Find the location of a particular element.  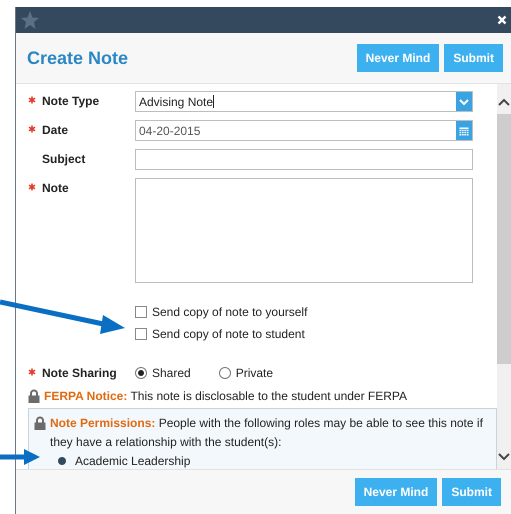

ferpa-notice: FERPA Notice: This note is disclosable to the student under FERPA is located at coordinates (226, 396).